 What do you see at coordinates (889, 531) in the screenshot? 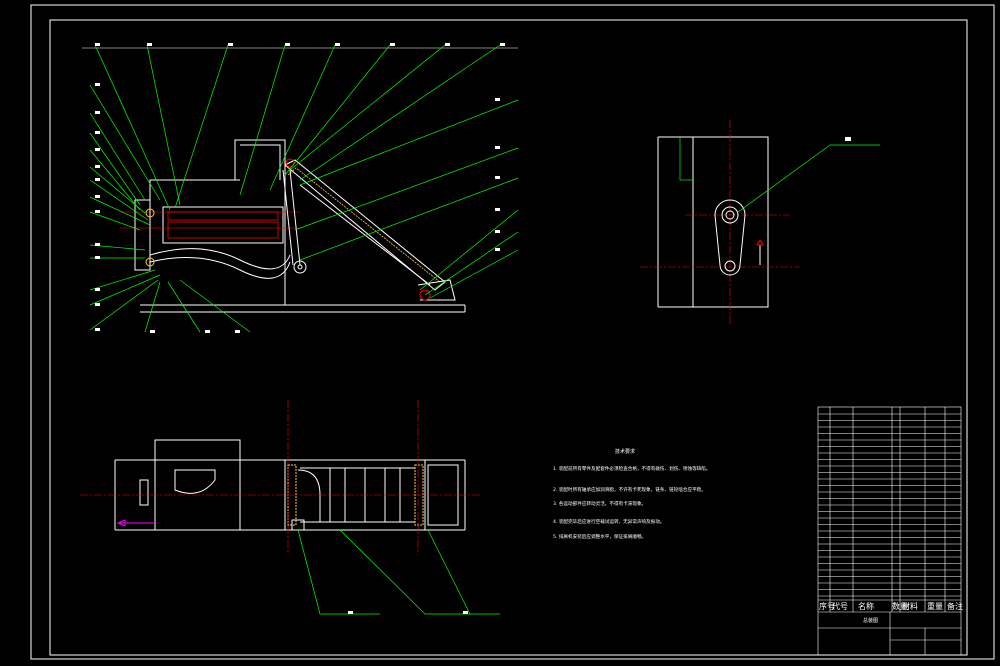
I see `title-block` at bounding box center [889, 531].